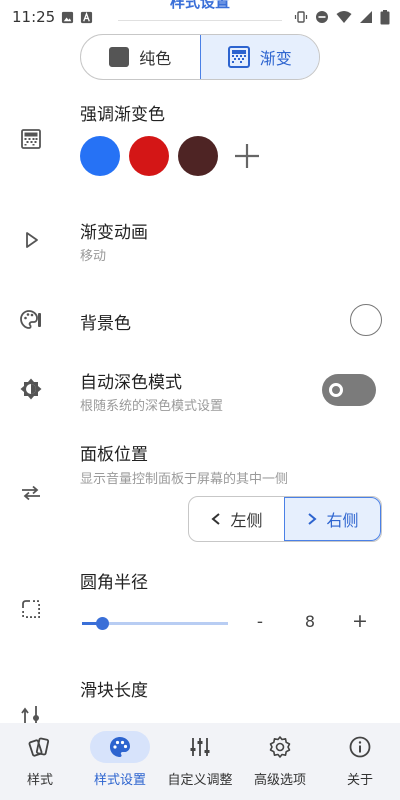  What do you see at coordinates (105, 324) in the screenshot?
I see `background-color-title: 背景色` at bounding box center [105, 324].